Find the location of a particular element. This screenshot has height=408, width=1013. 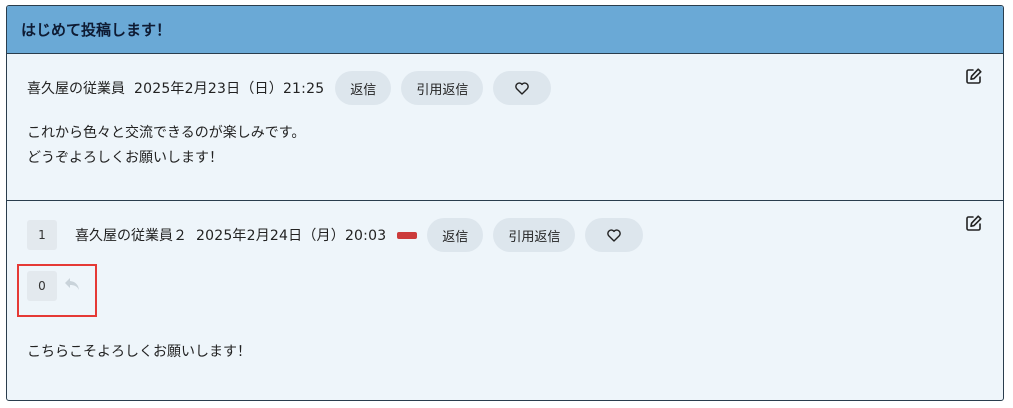

post-meta: 1 喜久屋の従業員２ 2025年2月24日（月）20:03 返信 引用返信 is located at coordinates (340, 235).